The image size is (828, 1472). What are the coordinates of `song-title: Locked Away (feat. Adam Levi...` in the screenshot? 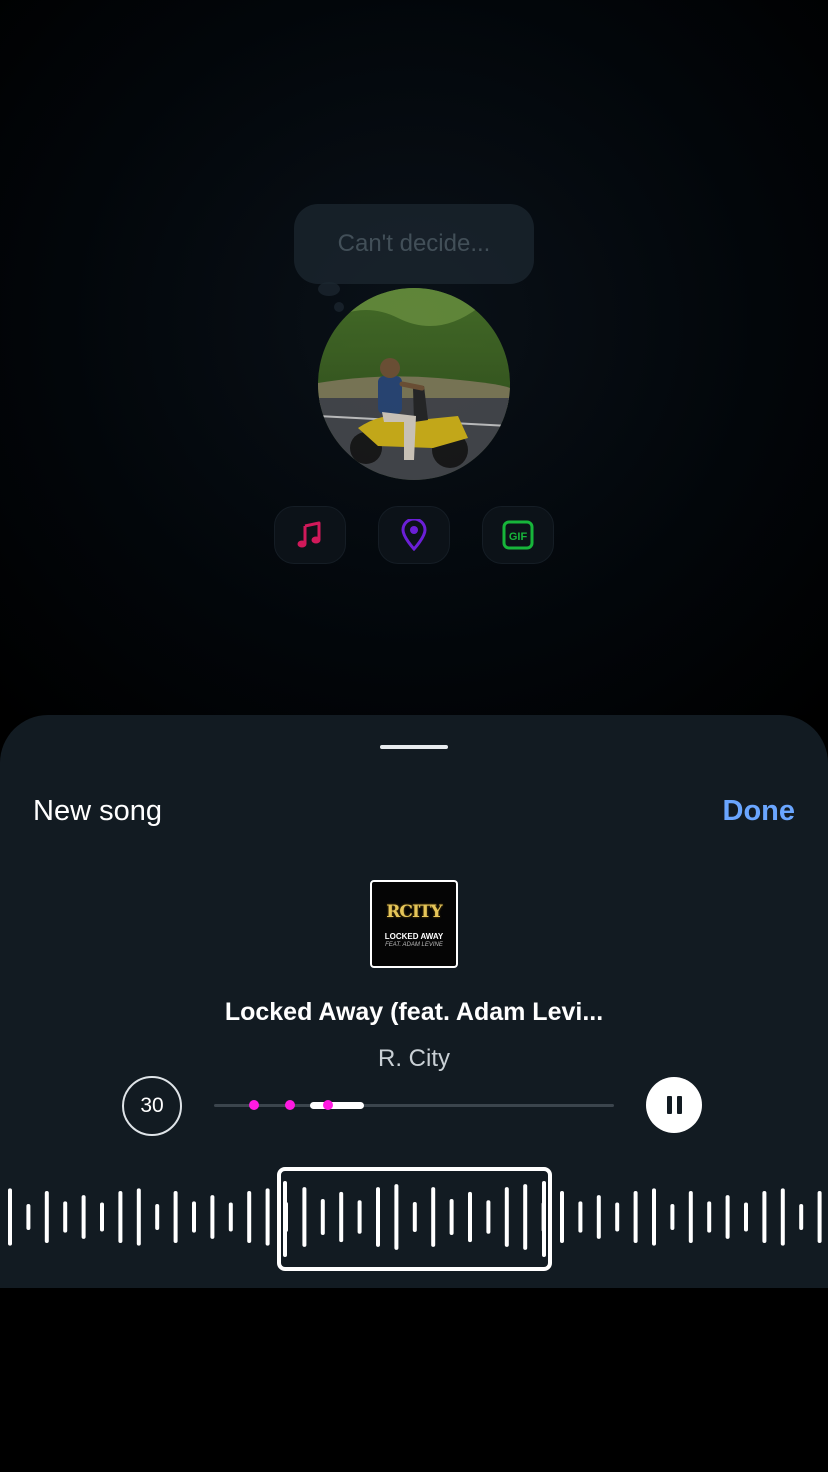 It's located at (414, 1012).